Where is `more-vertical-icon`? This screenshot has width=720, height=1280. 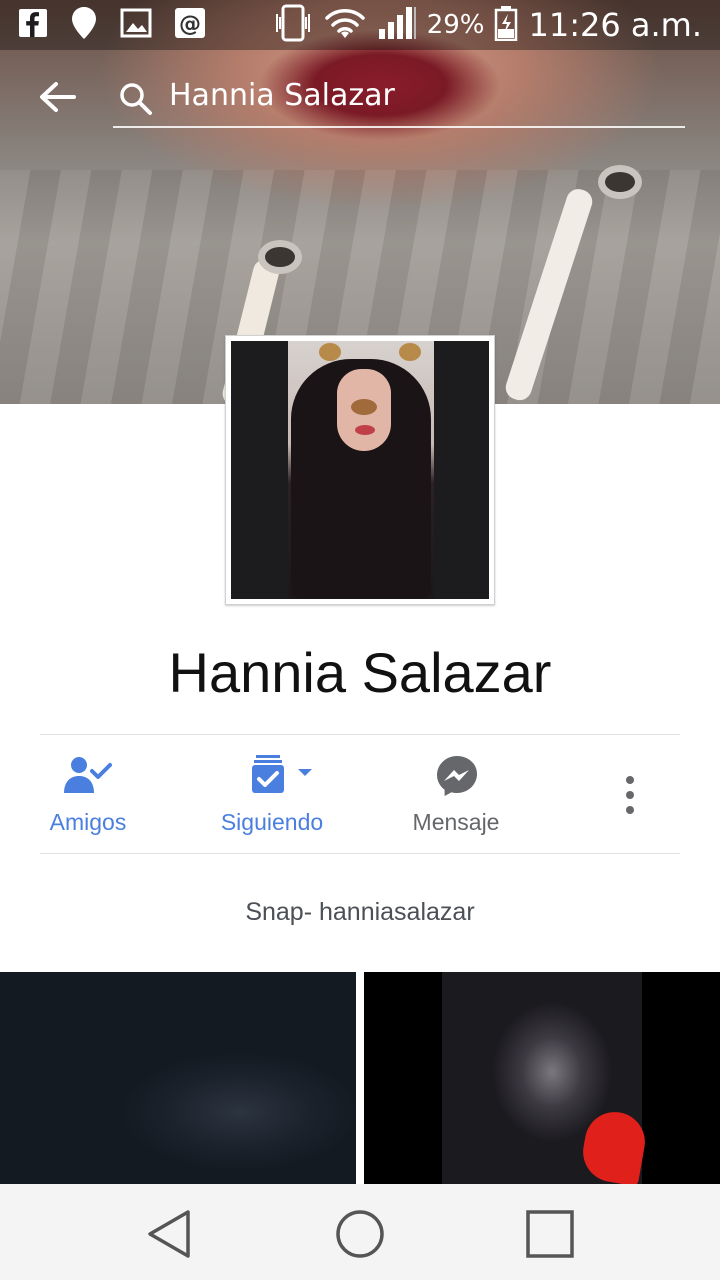
more-vertical-icon is located at coordinates (630, 795).